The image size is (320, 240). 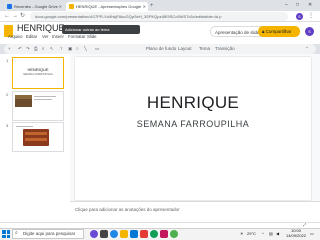 I want to click on slide-number: 3, so click(x=7, y=125).